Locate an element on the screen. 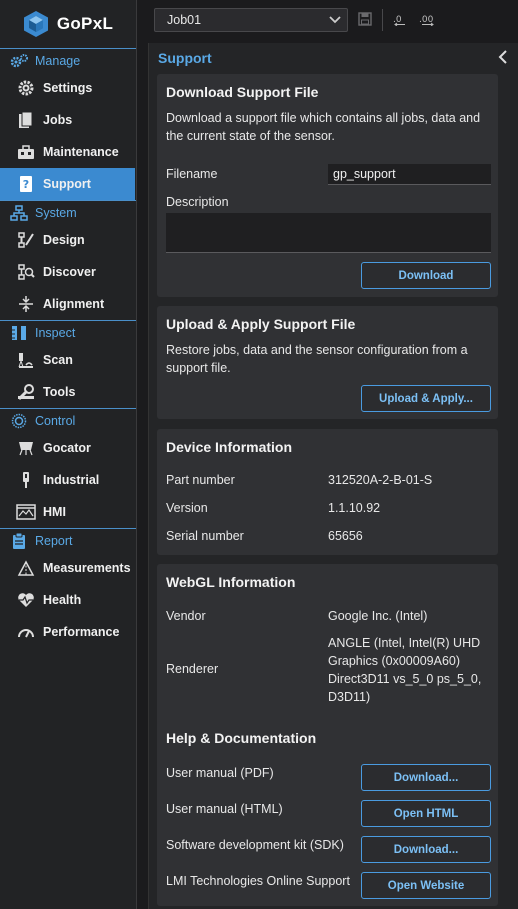 The height and width of the screenshot is (909, 518). user-manual-pdf-label: User manual (PDF) is located at coordinates (220, 773).